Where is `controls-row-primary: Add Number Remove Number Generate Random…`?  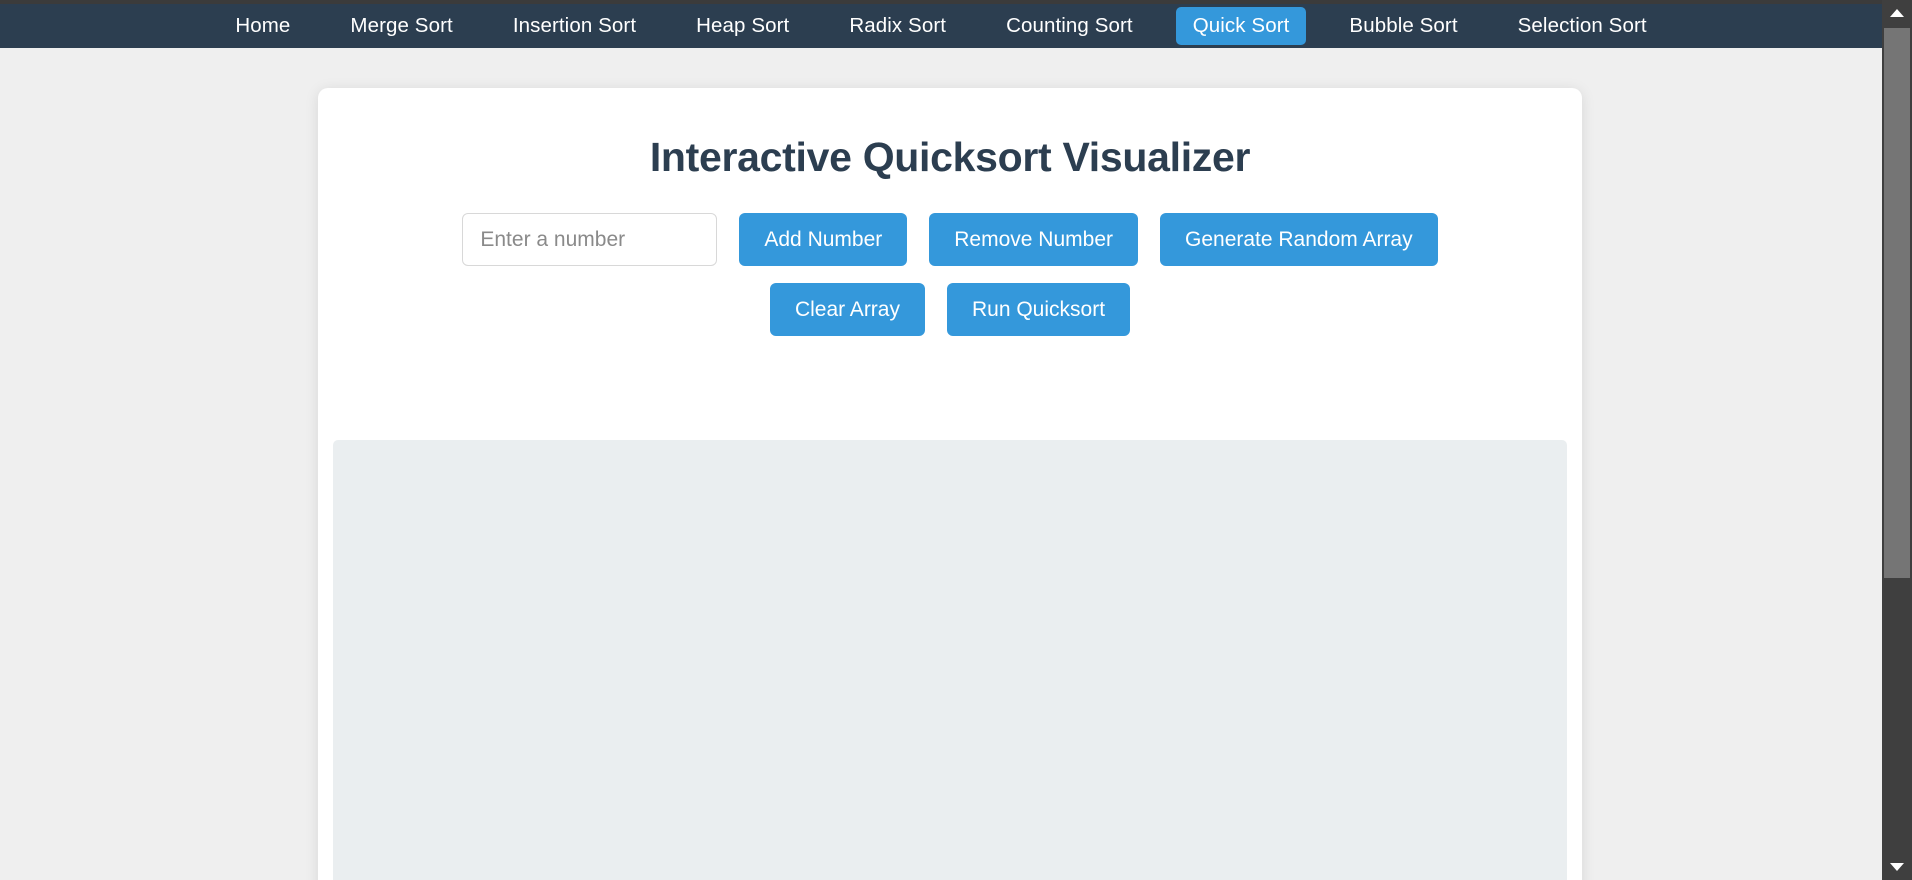 controls-row-primary: Add Number Remove Number Generate Random… is located at coordinates (950, 239).